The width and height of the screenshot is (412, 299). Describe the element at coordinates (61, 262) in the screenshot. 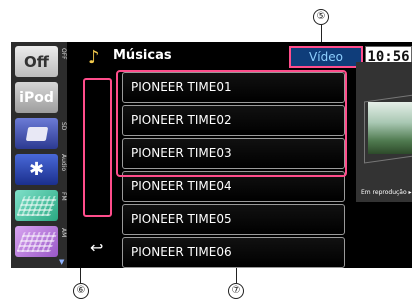

I see `strip-scroll-icon: ▼` at that location.